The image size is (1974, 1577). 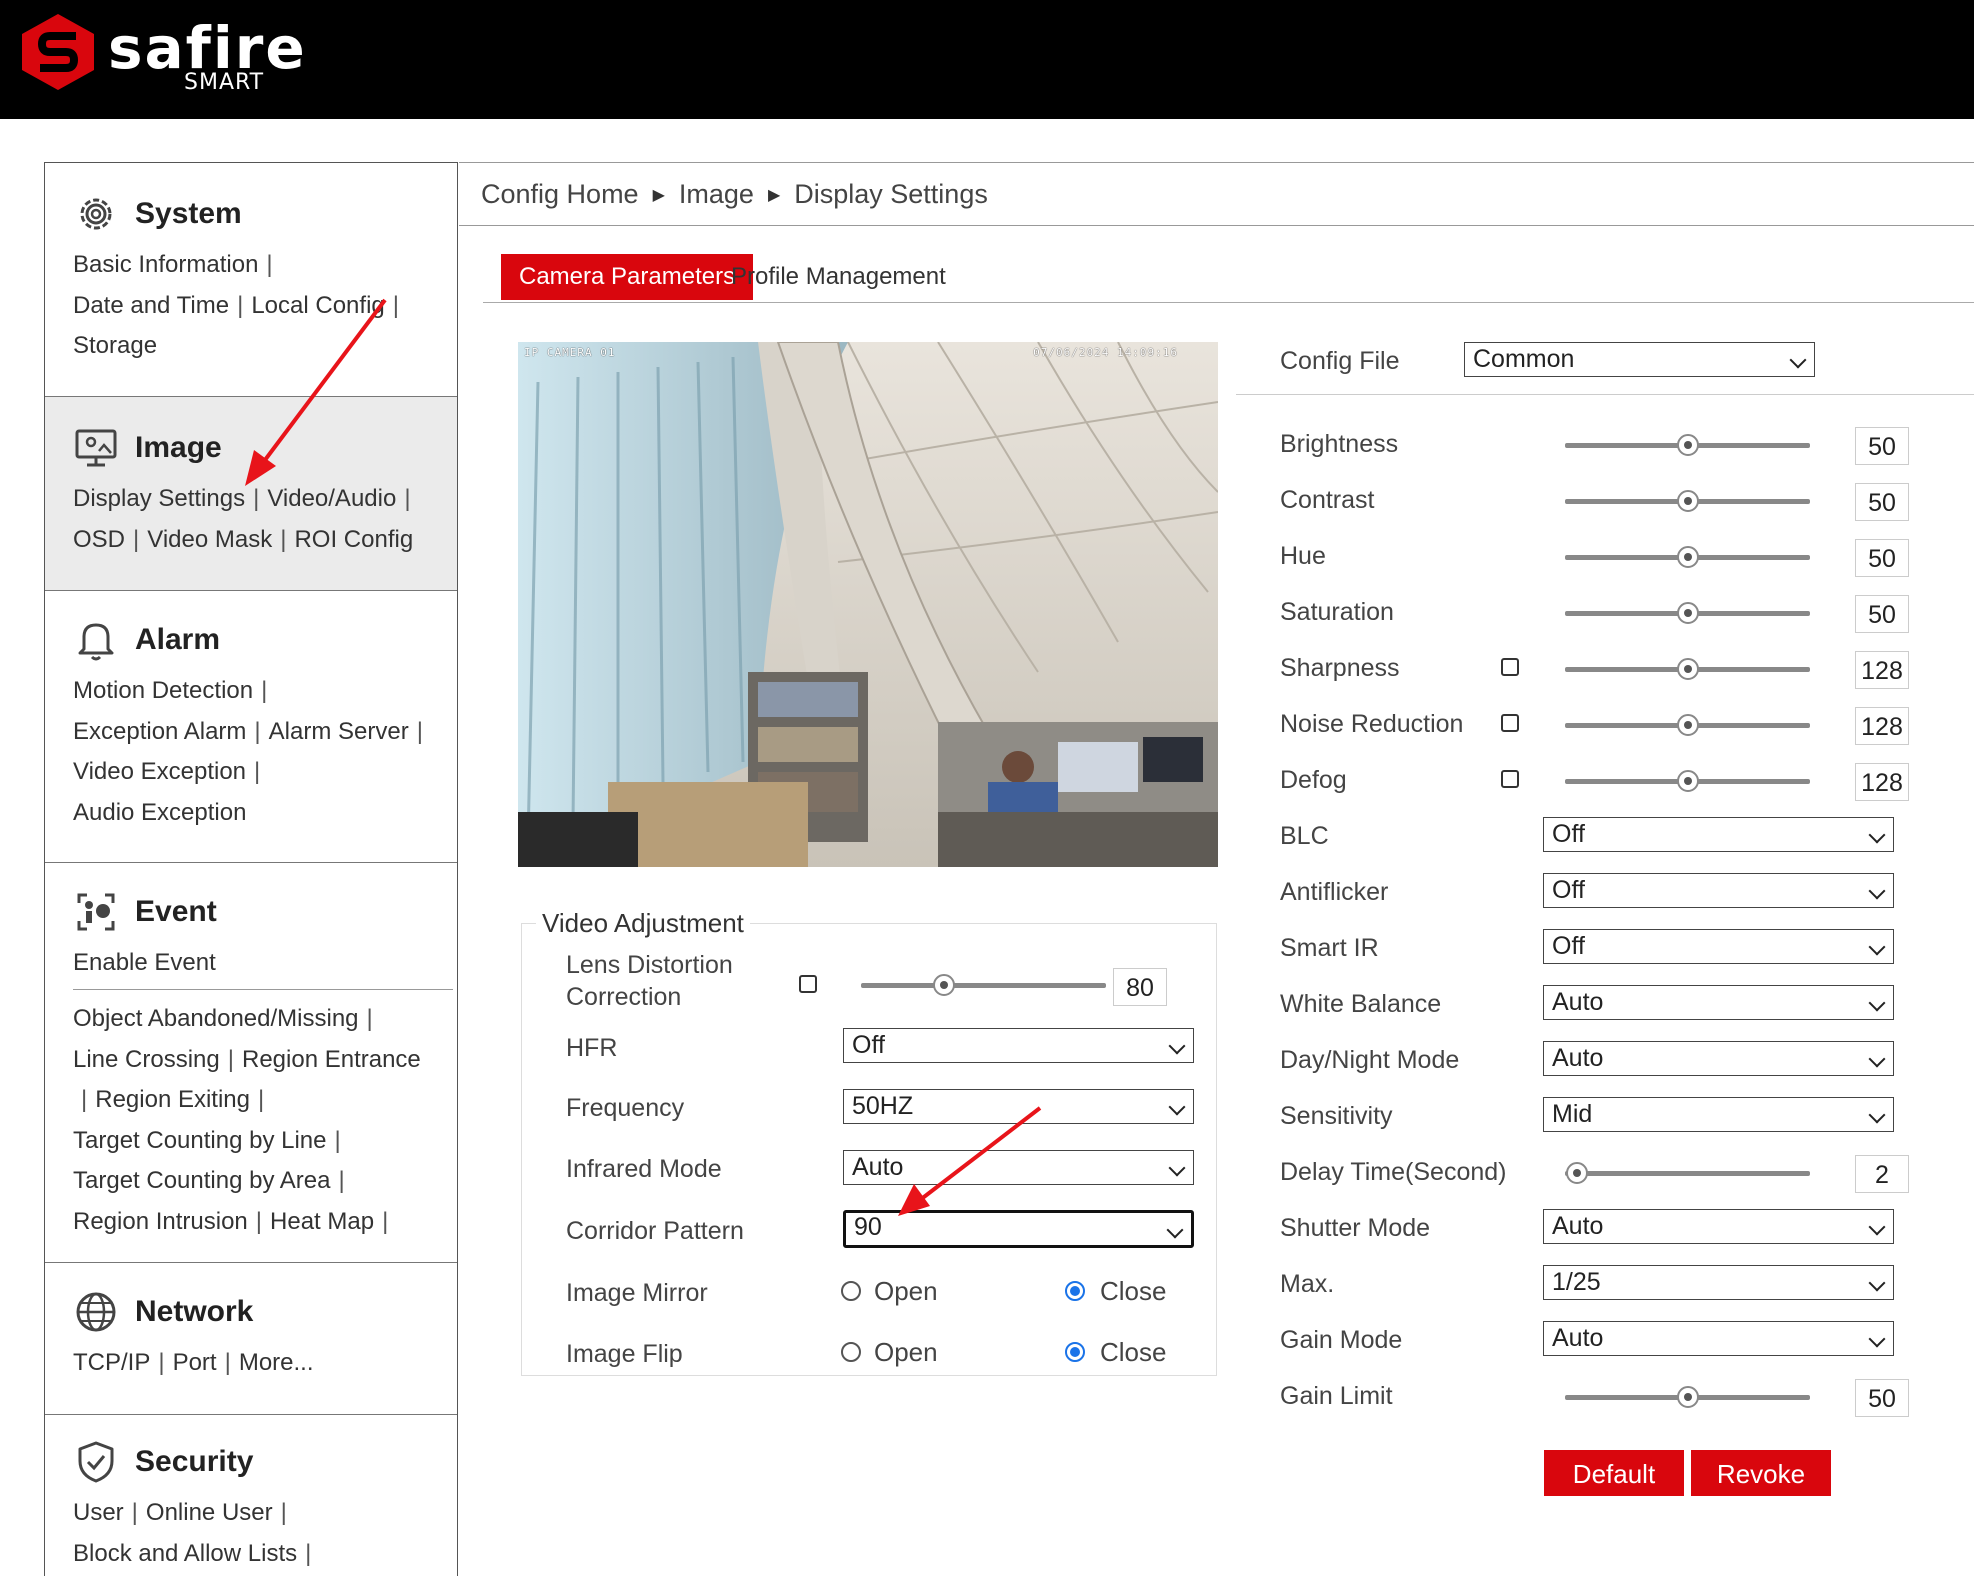 What do you see at coordinates (115, 345) in the screenshot?
I see `link-storage: Storage` at bounding box center [115, 345].